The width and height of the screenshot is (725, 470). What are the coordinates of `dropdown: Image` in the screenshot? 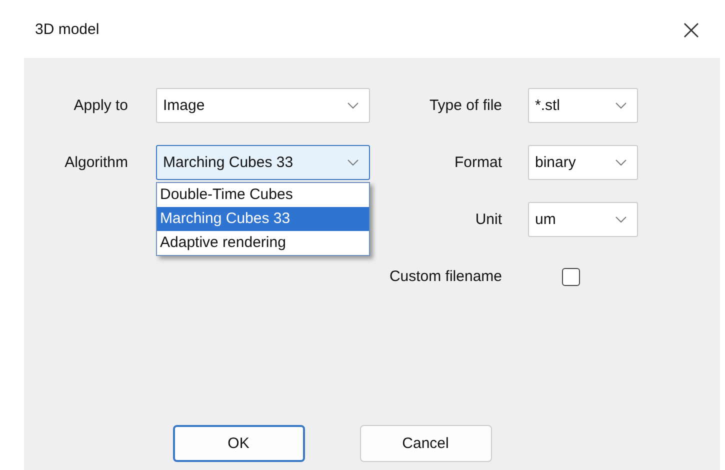 It's located at (263, 105).